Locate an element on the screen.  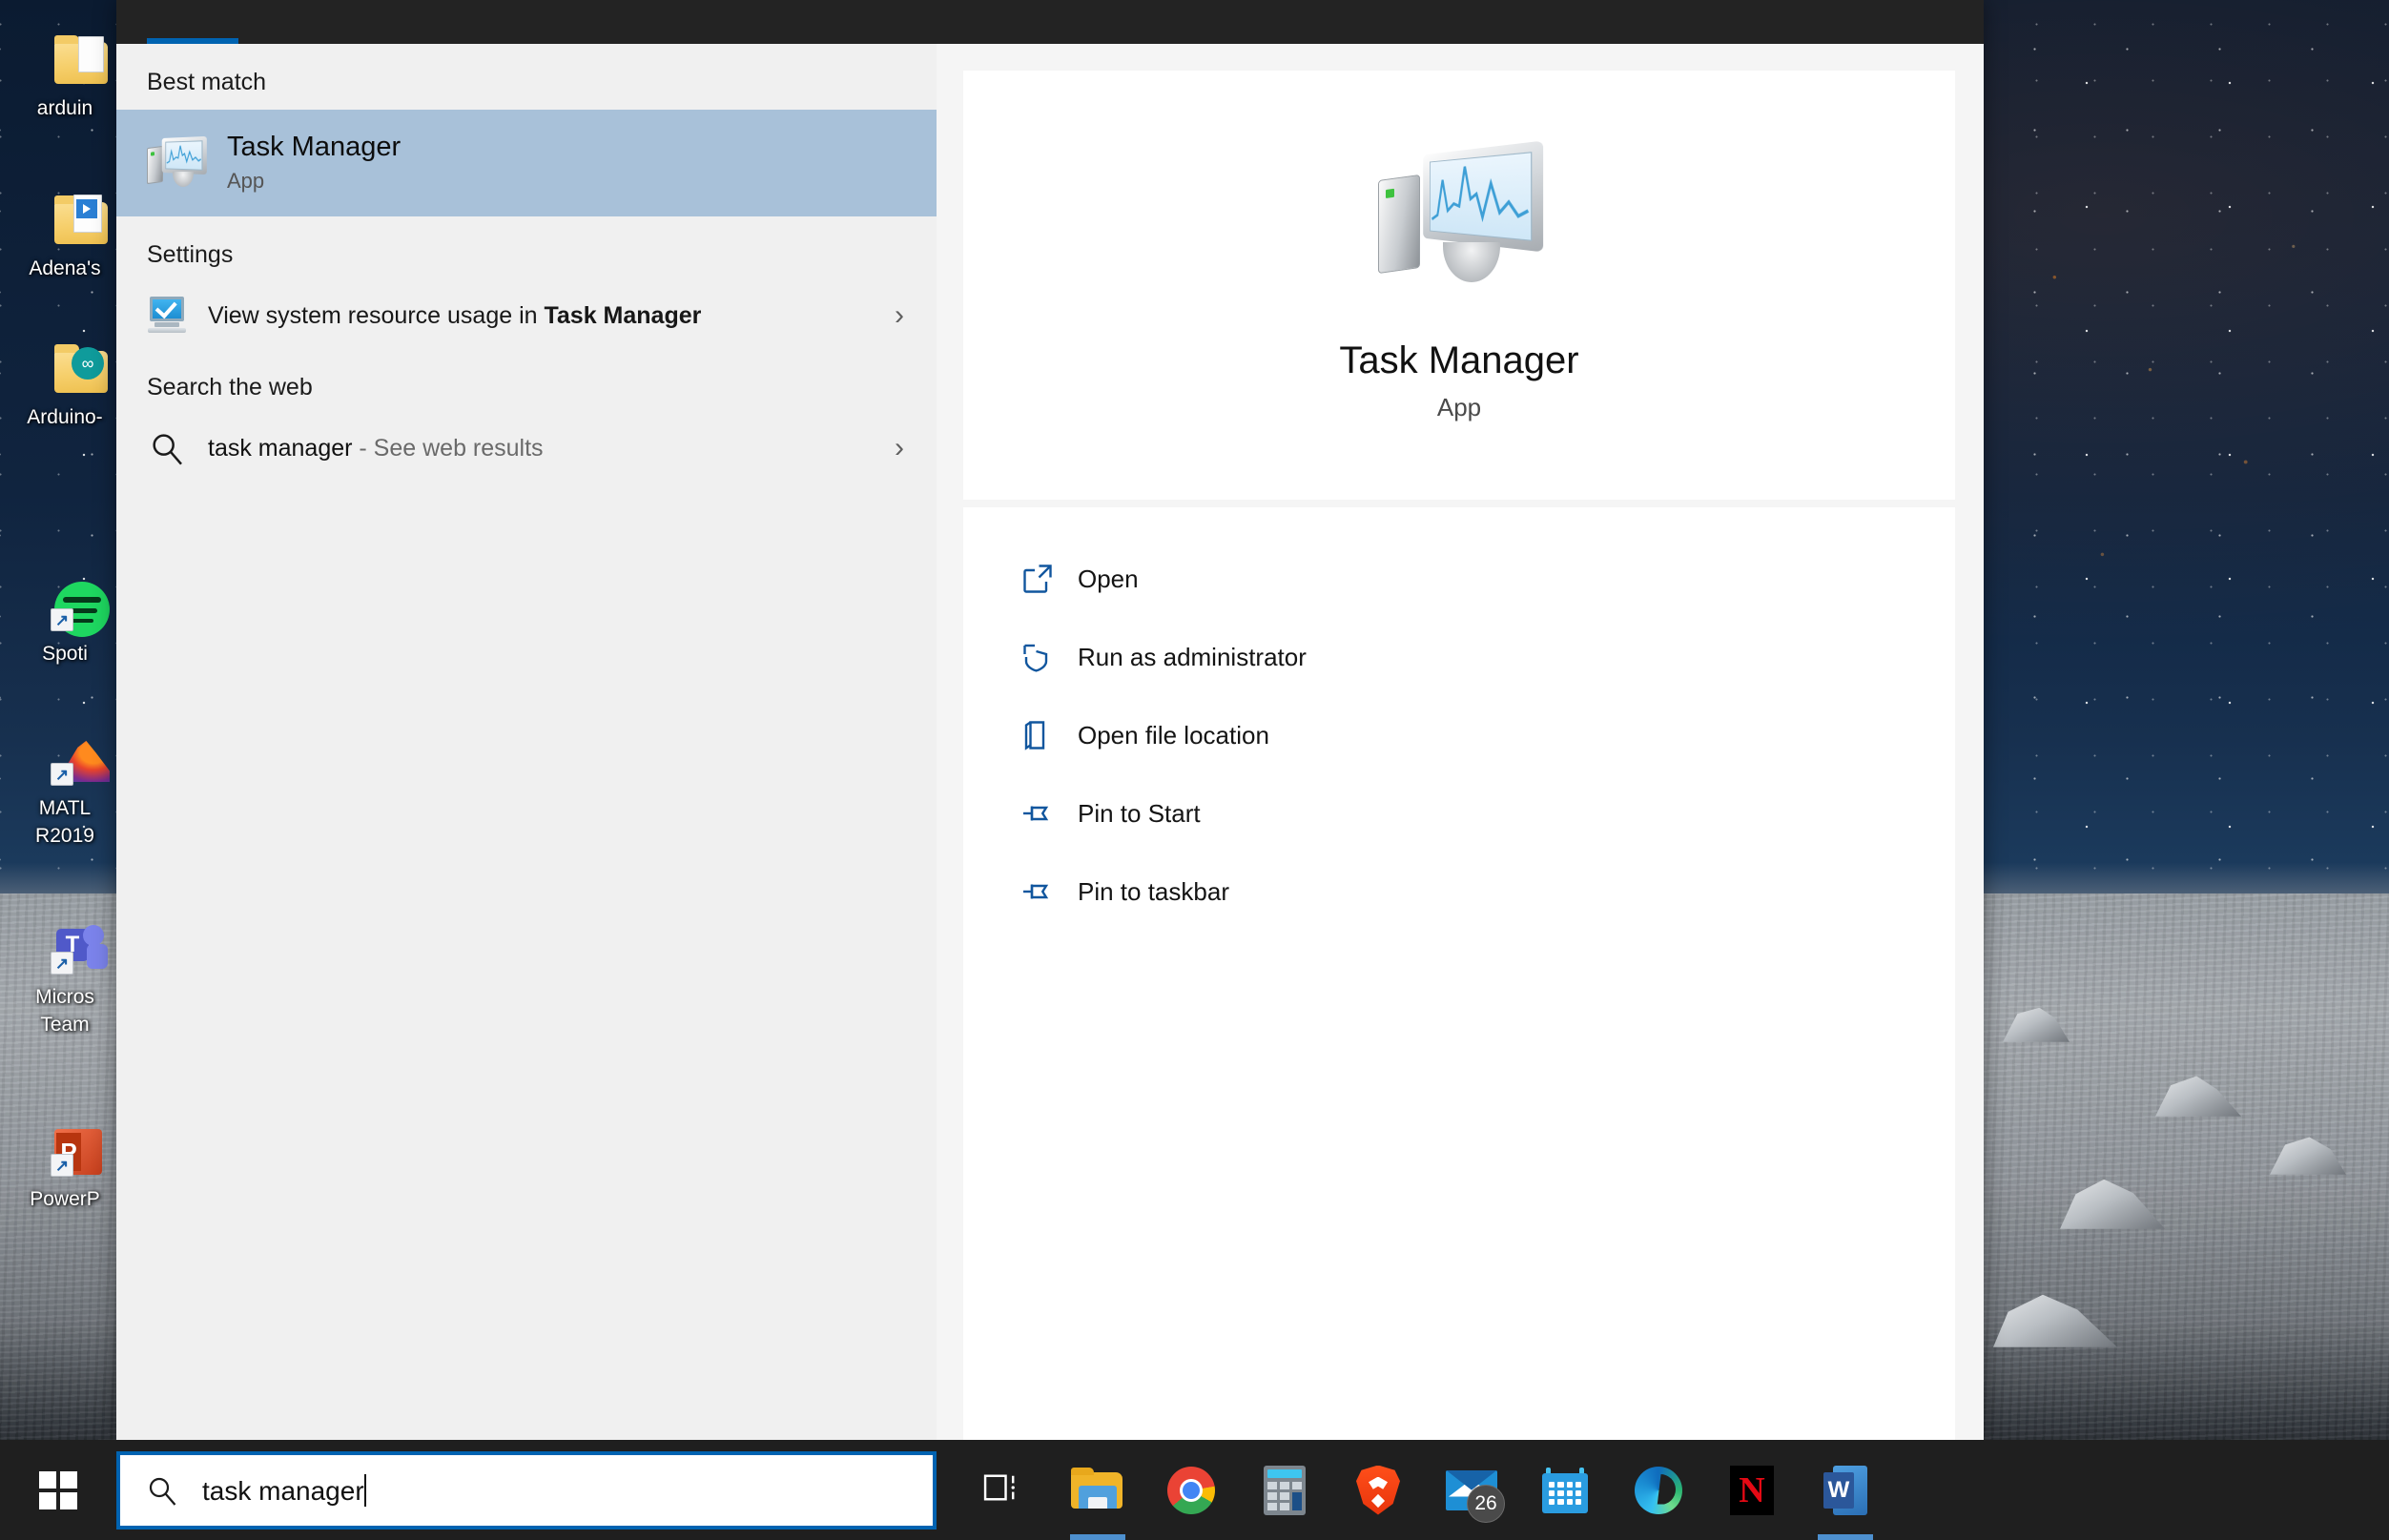
open-in-new-icon is located at coordinates (1049, 579).